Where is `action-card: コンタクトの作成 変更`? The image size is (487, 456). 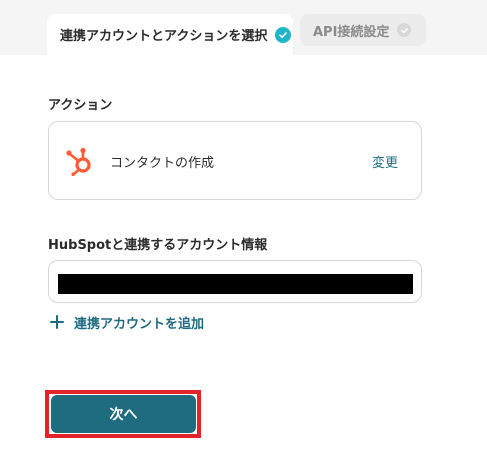 action-card: コンタクトの作成 変更 is located at coordinates (235, 160).